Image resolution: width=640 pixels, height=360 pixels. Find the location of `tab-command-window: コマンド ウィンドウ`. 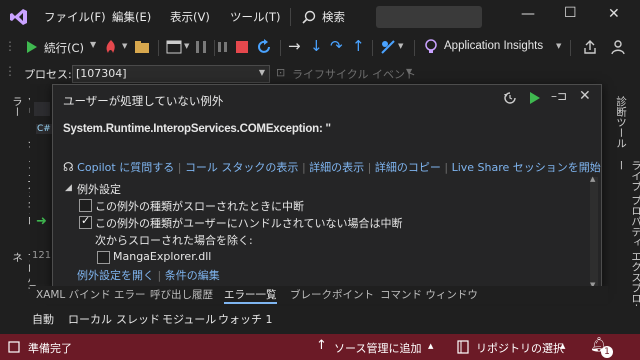

tab-command-window: コマンド ウィンドウ is located at coordinates (429, 294).